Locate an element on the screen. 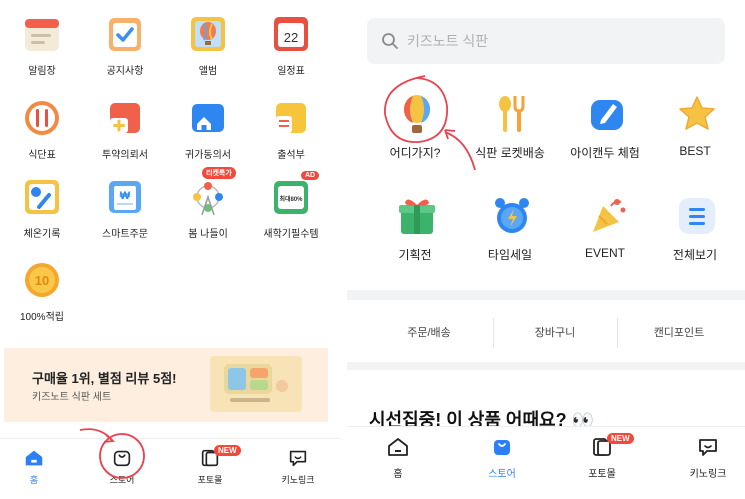 Image resolution: width=745 pixels, height=499 pixels. fork-knife-icon is located at coordinates (42, 118).